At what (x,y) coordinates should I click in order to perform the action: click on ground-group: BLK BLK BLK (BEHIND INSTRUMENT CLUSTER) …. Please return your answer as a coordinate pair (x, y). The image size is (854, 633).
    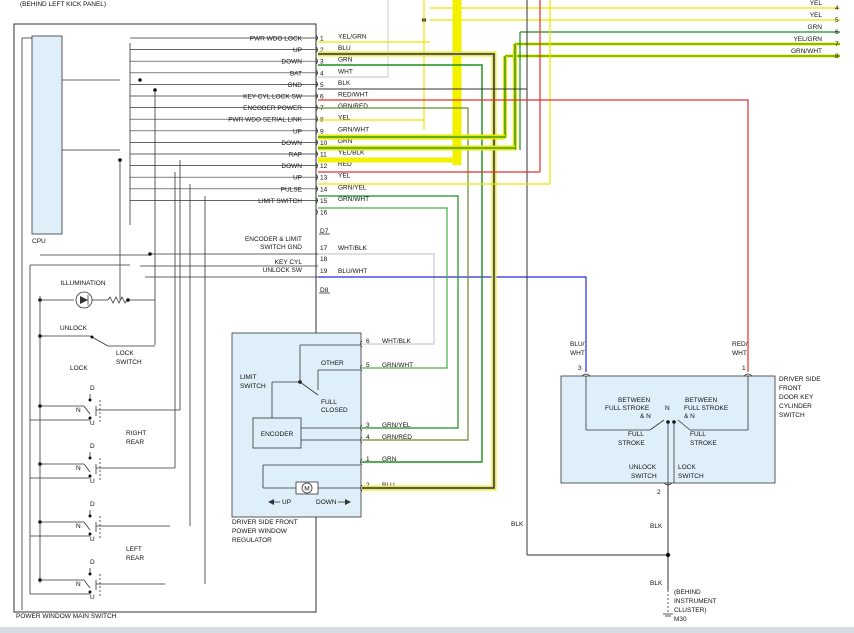
    Looking at the image, I should click on (614, 553).